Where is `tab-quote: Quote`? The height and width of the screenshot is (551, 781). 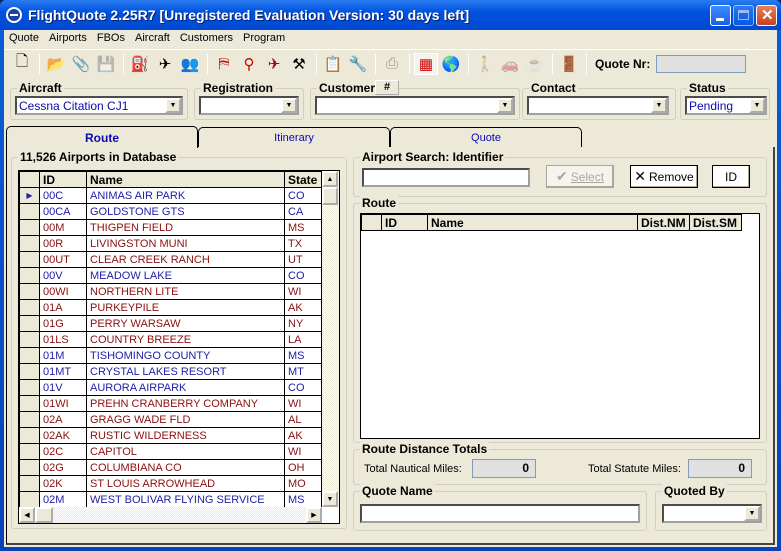
tab-quote: Quote is located at coordinates (486, 137).